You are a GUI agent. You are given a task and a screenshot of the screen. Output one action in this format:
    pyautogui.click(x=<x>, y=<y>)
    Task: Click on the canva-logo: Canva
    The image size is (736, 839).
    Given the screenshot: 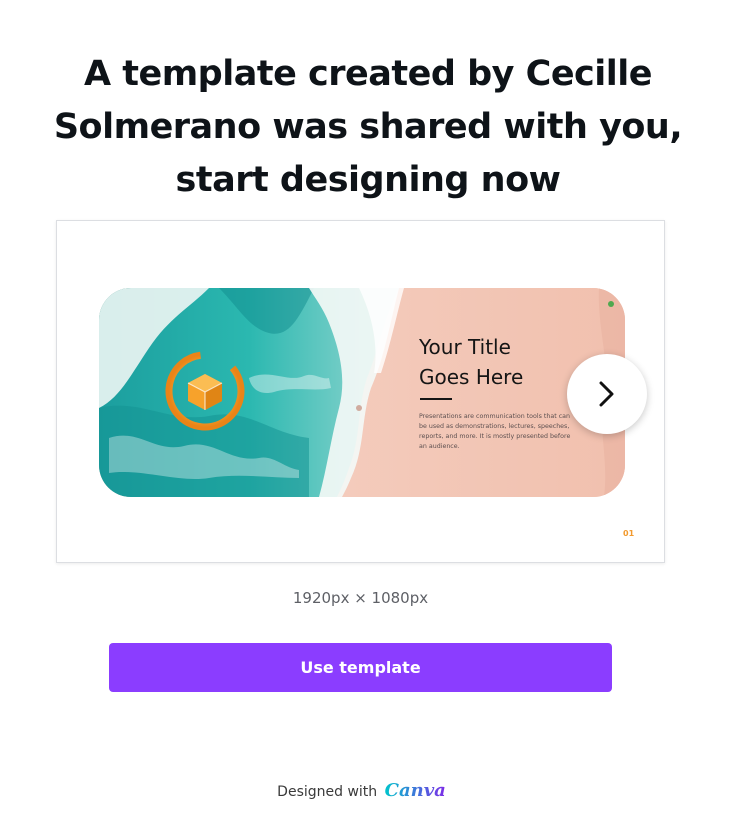 What is the action you would take?
    pyautogui.click(x=415, y=790)
    